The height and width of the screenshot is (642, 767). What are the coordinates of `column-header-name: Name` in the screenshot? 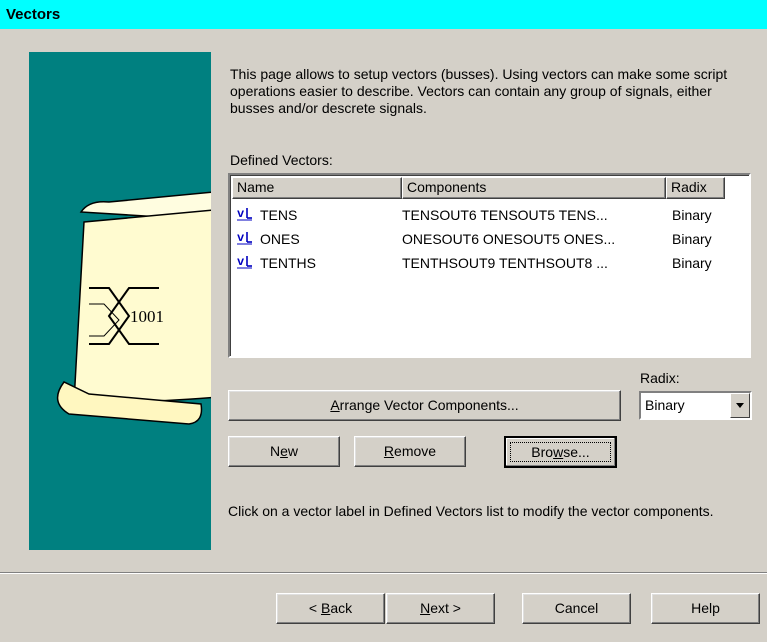 It's located at (317, 188).